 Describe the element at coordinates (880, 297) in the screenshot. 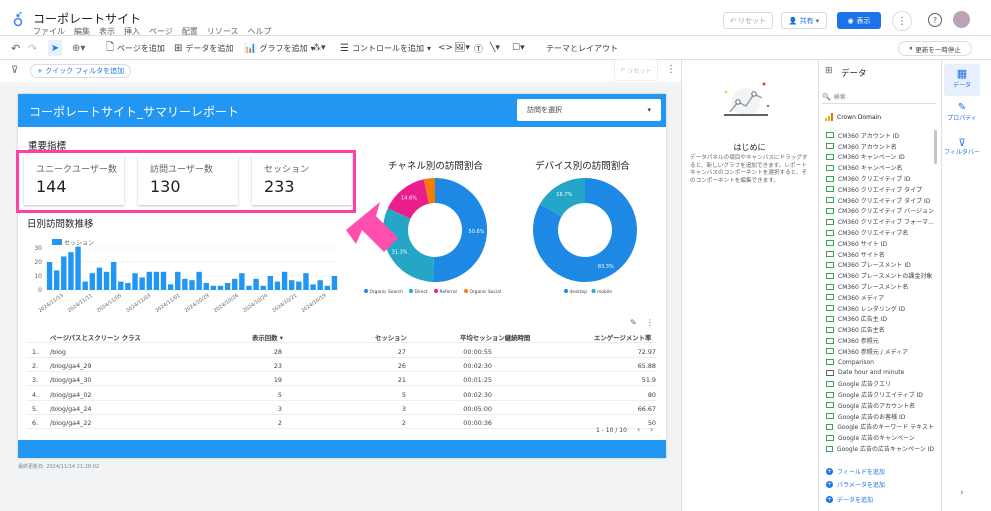

I see `field-item: CM360 メディア` at that location.